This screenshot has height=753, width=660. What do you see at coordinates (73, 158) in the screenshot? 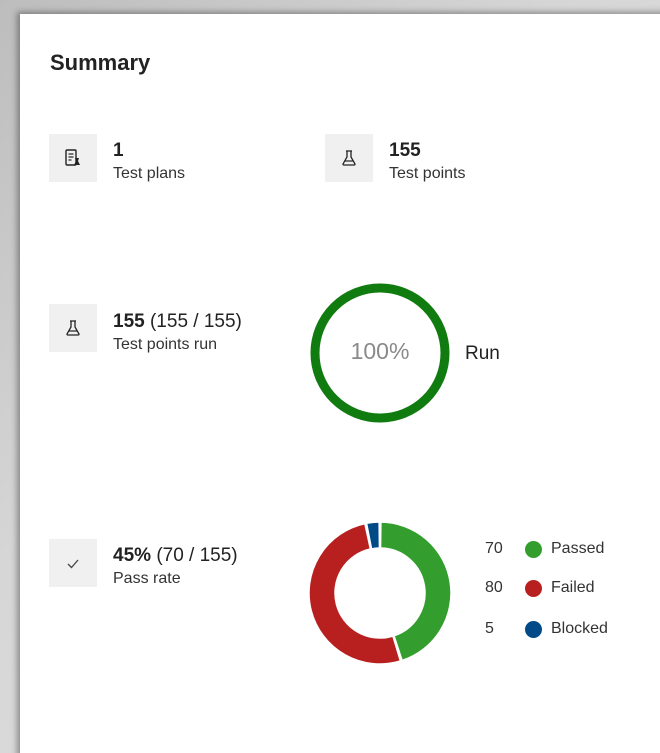
I see `test-plan-icon` at bounding box center [73, 158].